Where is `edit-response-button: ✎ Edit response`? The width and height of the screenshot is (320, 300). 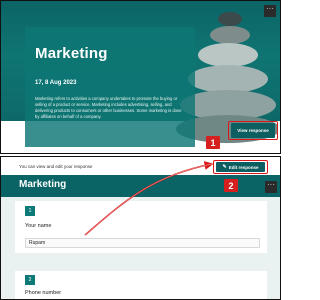 edit-response-button: ✎ Edit response is located at coordinates (240, 167).